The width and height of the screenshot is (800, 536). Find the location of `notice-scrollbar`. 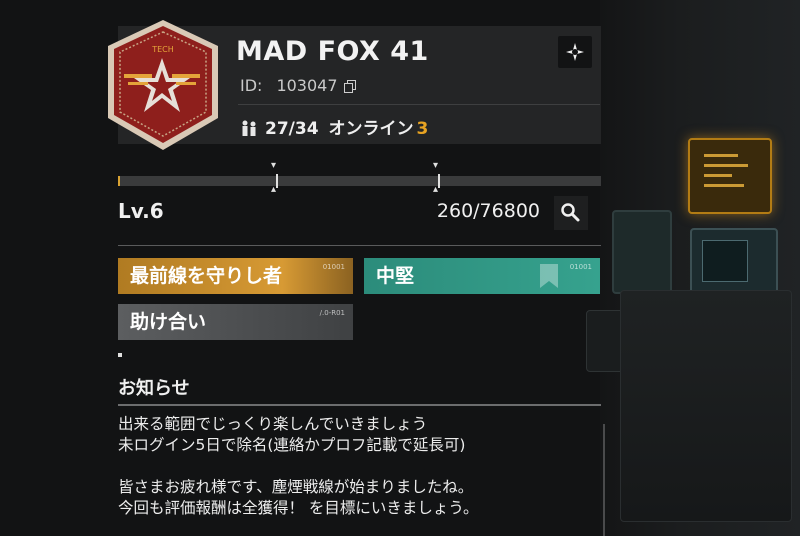

notice-scrollbar is located at coordinates (604, 480).